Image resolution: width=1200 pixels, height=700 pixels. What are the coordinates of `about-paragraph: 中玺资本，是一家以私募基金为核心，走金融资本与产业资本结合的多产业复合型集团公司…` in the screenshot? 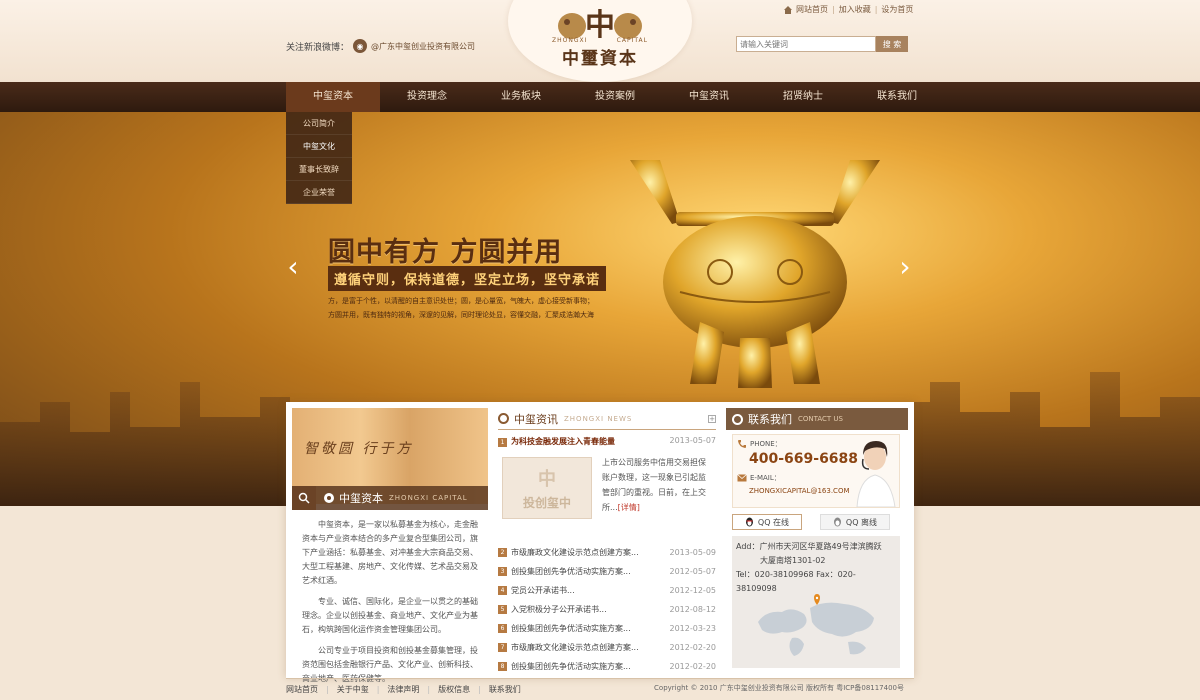 It's located at (390, 552).